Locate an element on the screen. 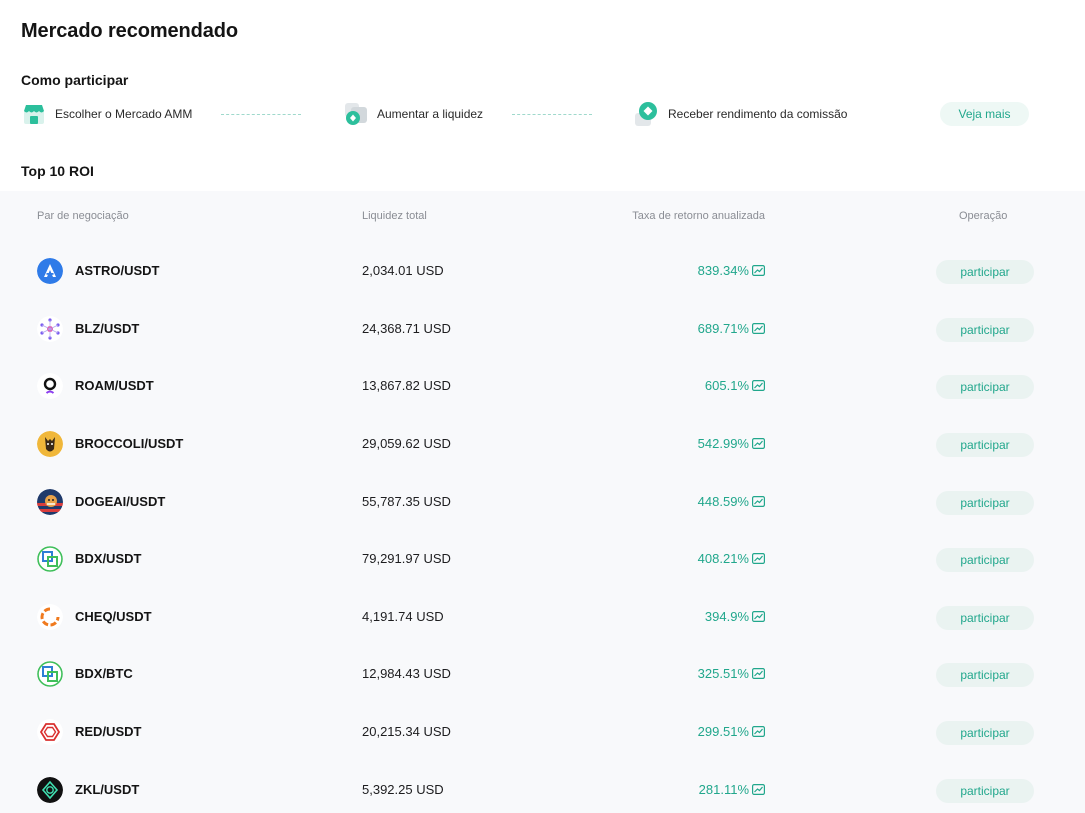  pair-name: RED/USDT is located at coordinates (108, 731).